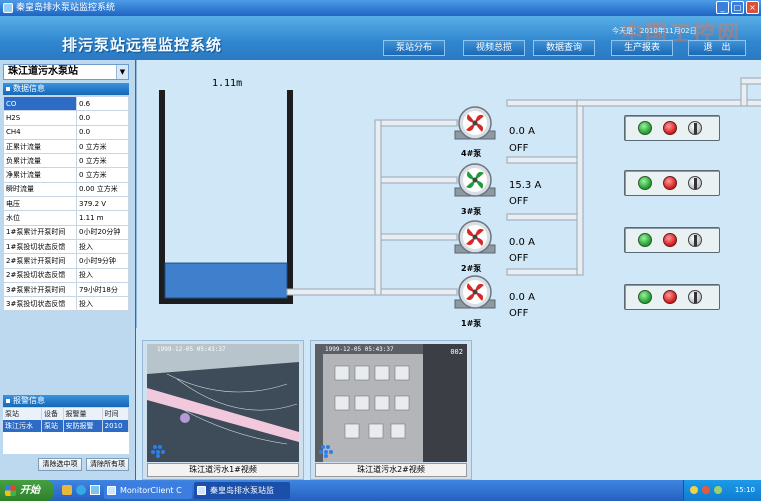  What do you see at coordinates (116, 414) in the screenshot?
I see `alarm-column-header: 时间` at bounding box center [116, 414].